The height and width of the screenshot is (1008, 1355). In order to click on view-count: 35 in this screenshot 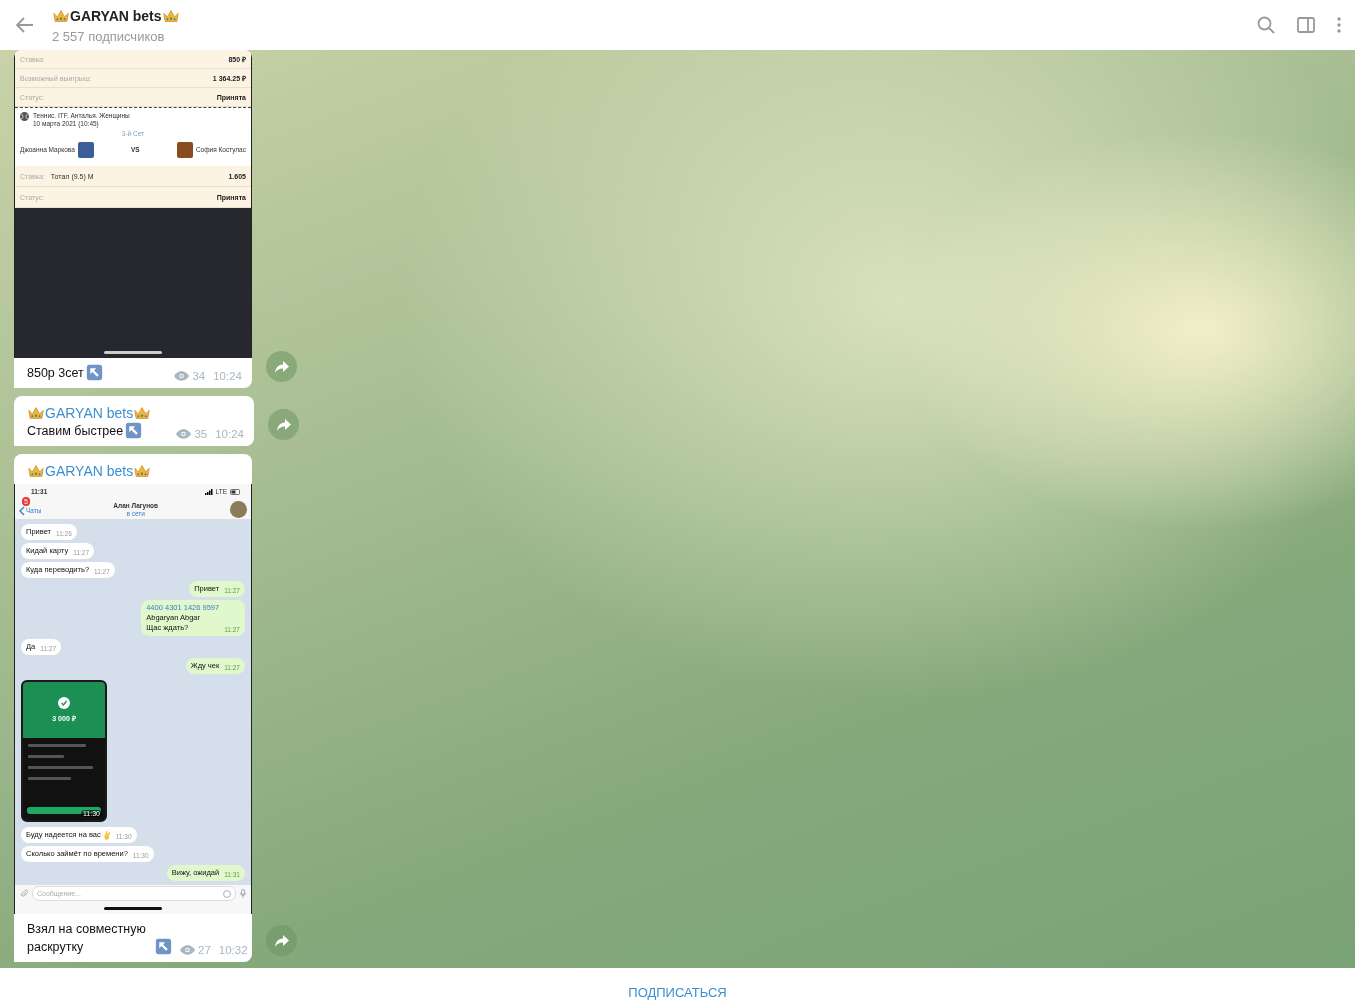, I will do `click(201, 434)`.